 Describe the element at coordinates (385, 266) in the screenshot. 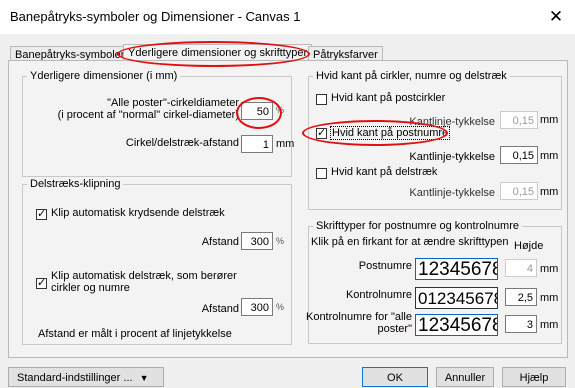

I see `postnumbers-font-label: Postnumre` at that location.